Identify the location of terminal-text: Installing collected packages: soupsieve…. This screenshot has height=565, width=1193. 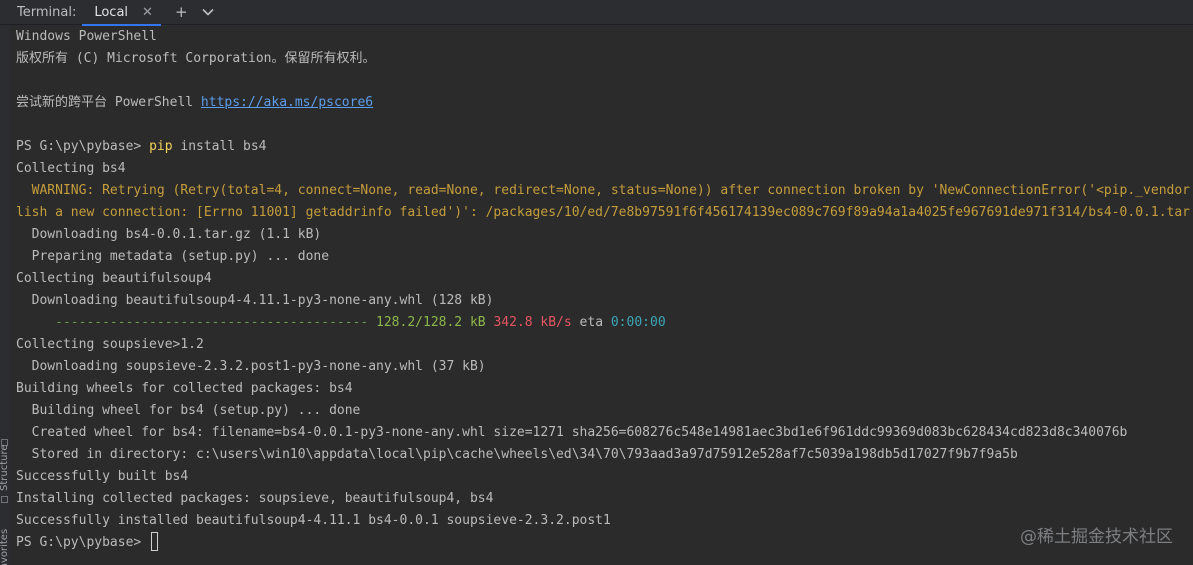
(255, 498).